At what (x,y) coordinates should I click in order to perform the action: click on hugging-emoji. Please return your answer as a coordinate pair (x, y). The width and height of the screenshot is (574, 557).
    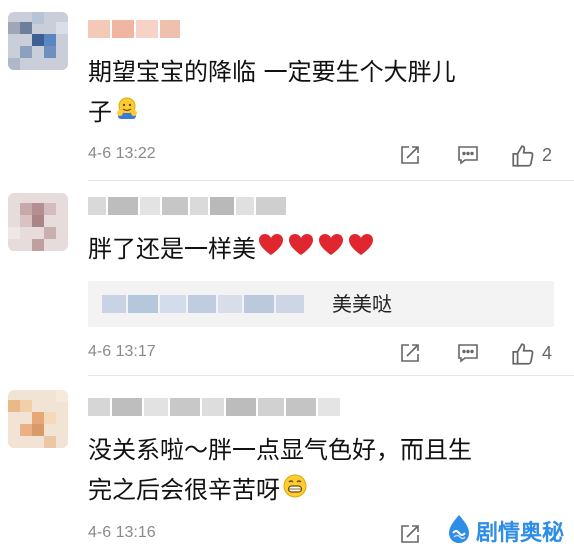
    Looking at the image, I should click on (127, 113).